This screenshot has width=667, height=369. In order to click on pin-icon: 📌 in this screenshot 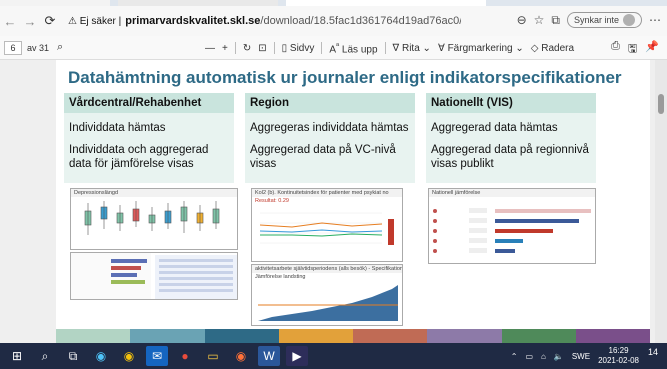, I will do `click(652, 49)`.